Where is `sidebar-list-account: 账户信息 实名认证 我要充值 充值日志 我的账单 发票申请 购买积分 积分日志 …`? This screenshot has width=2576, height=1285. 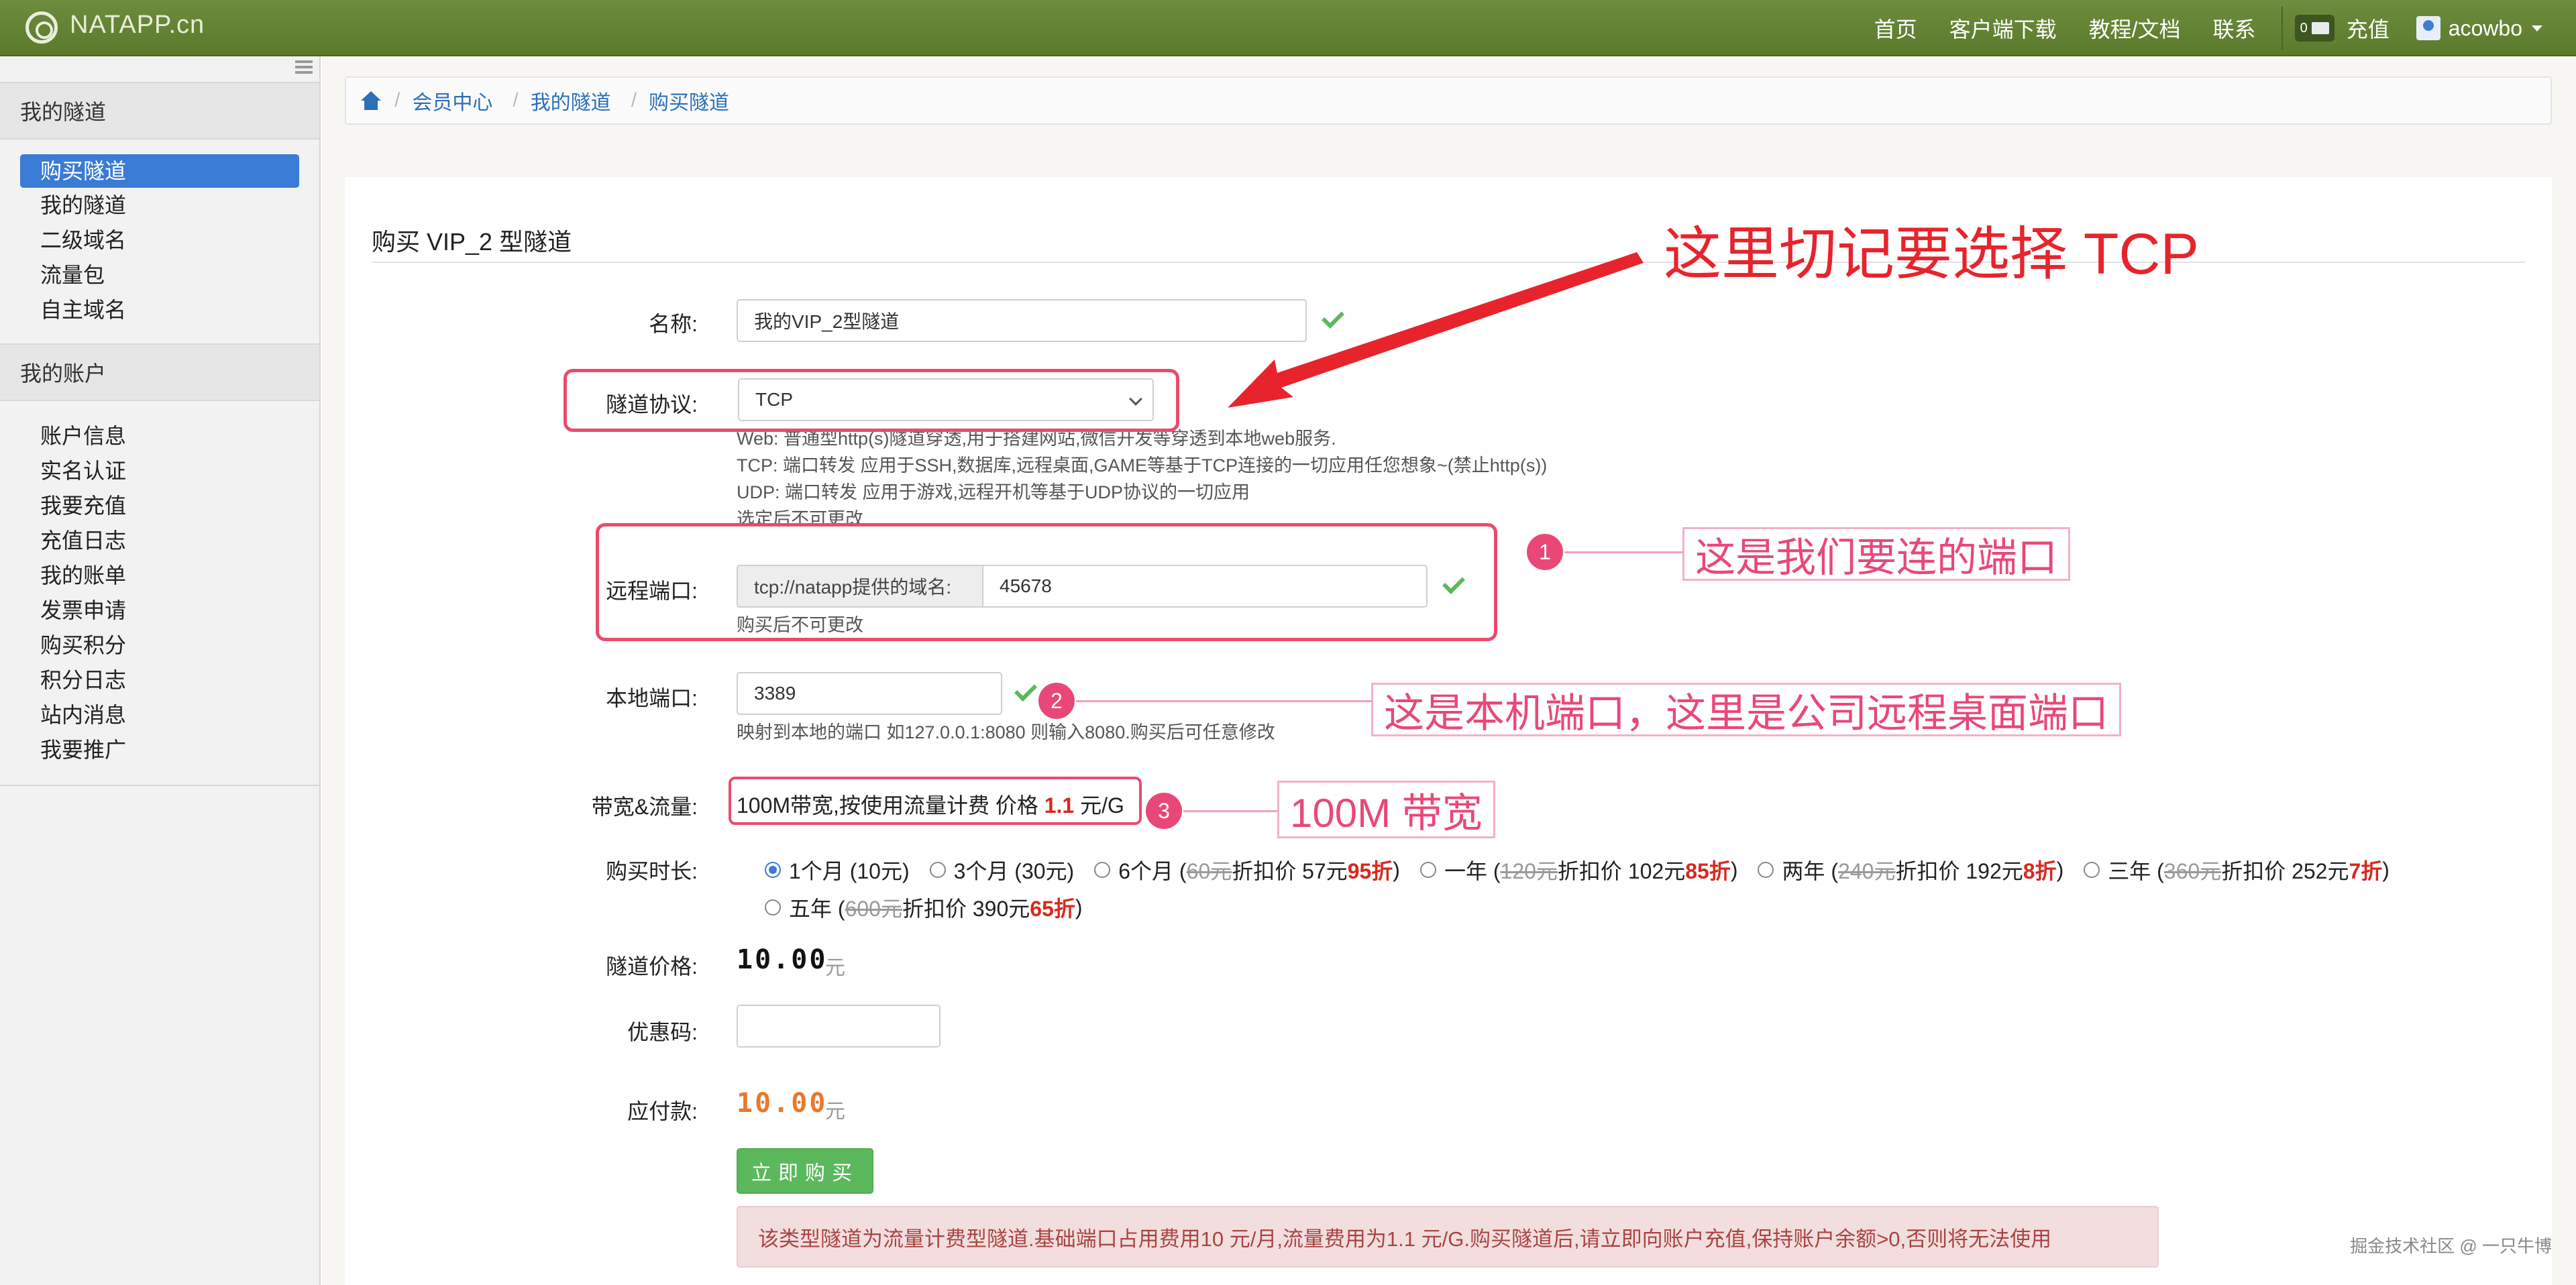
sidebar-list-account: 账户信息 实名认证 我要充值 充值日志 我的账单 发票申请 购买积分 积分日志 … is located at coordinates (159, 592).